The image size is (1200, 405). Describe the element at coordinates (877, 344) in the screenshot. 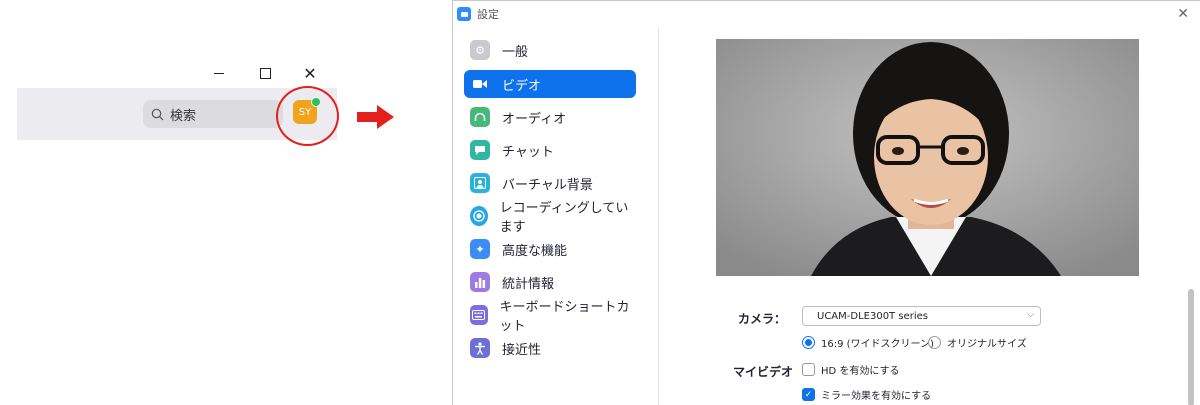

I see `radio-label: 16:9 (ワイドスクリーン)` at that location.